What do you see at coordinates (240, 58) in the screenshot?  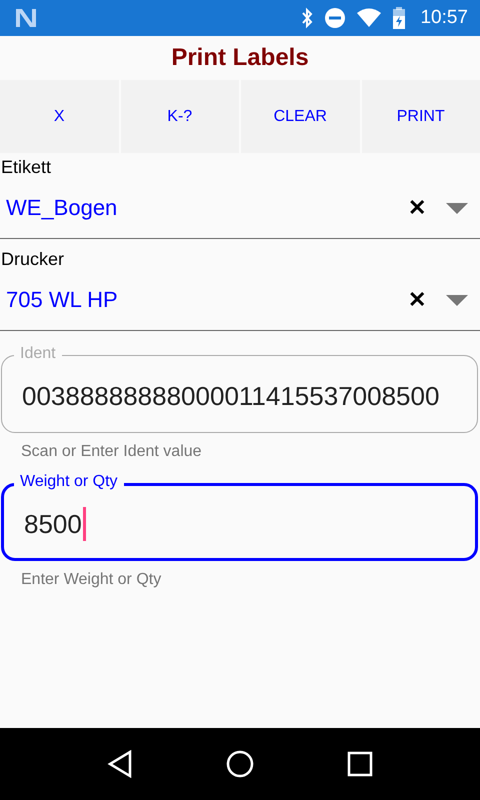 I see `page-title: Print Labels` at bounding box center [240, 58].